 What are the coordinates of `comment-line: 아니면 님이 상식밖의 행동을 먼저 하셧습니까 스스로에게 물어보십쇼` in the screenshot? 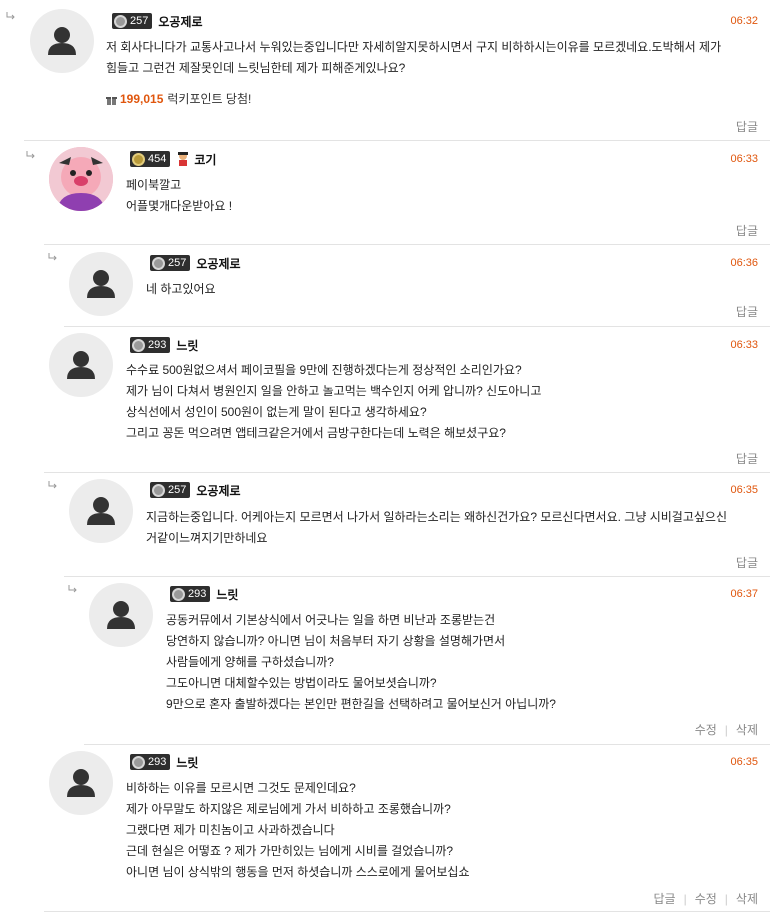 It's located at (298, 872).